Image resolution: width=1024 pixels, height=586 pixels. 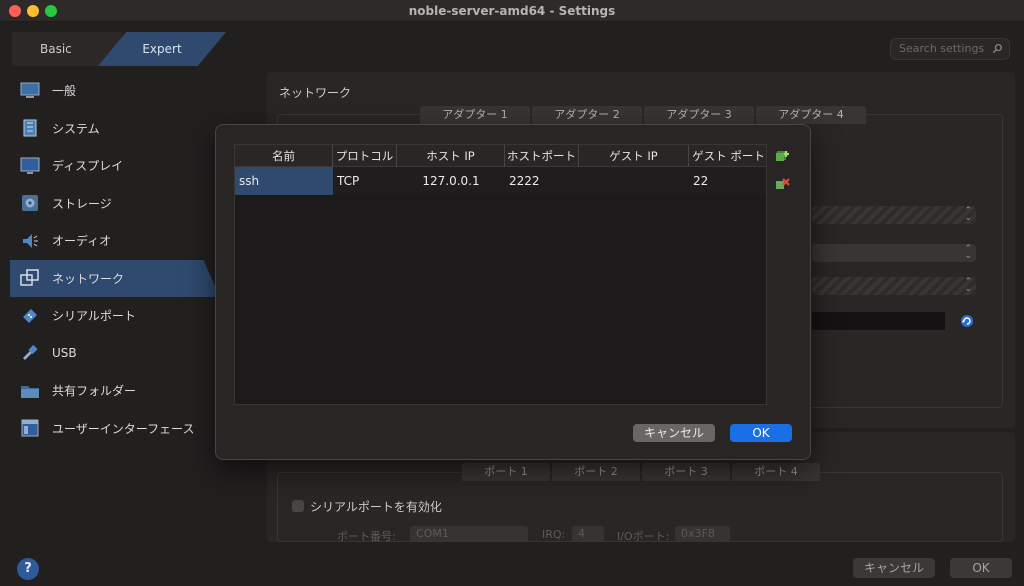 What do you see at coordinates (123, 428) in the screenshot?
I see `sidebar-item-label: ユーザーインターフェース` at bounding box center [123, 428].